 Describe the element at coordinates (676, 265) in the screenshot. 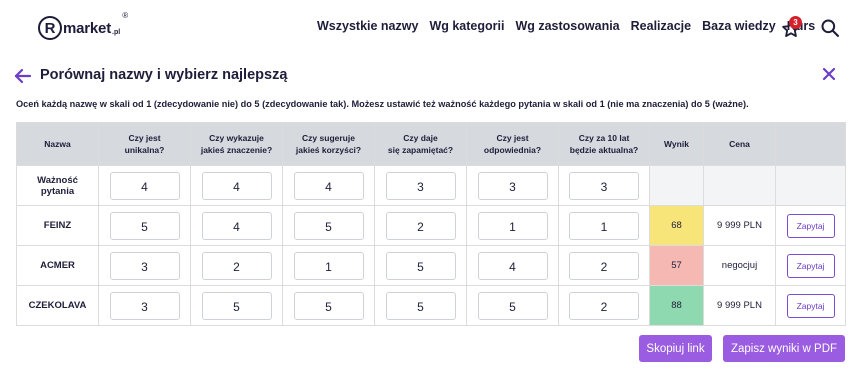

I see `score-cell: 57` at that location.